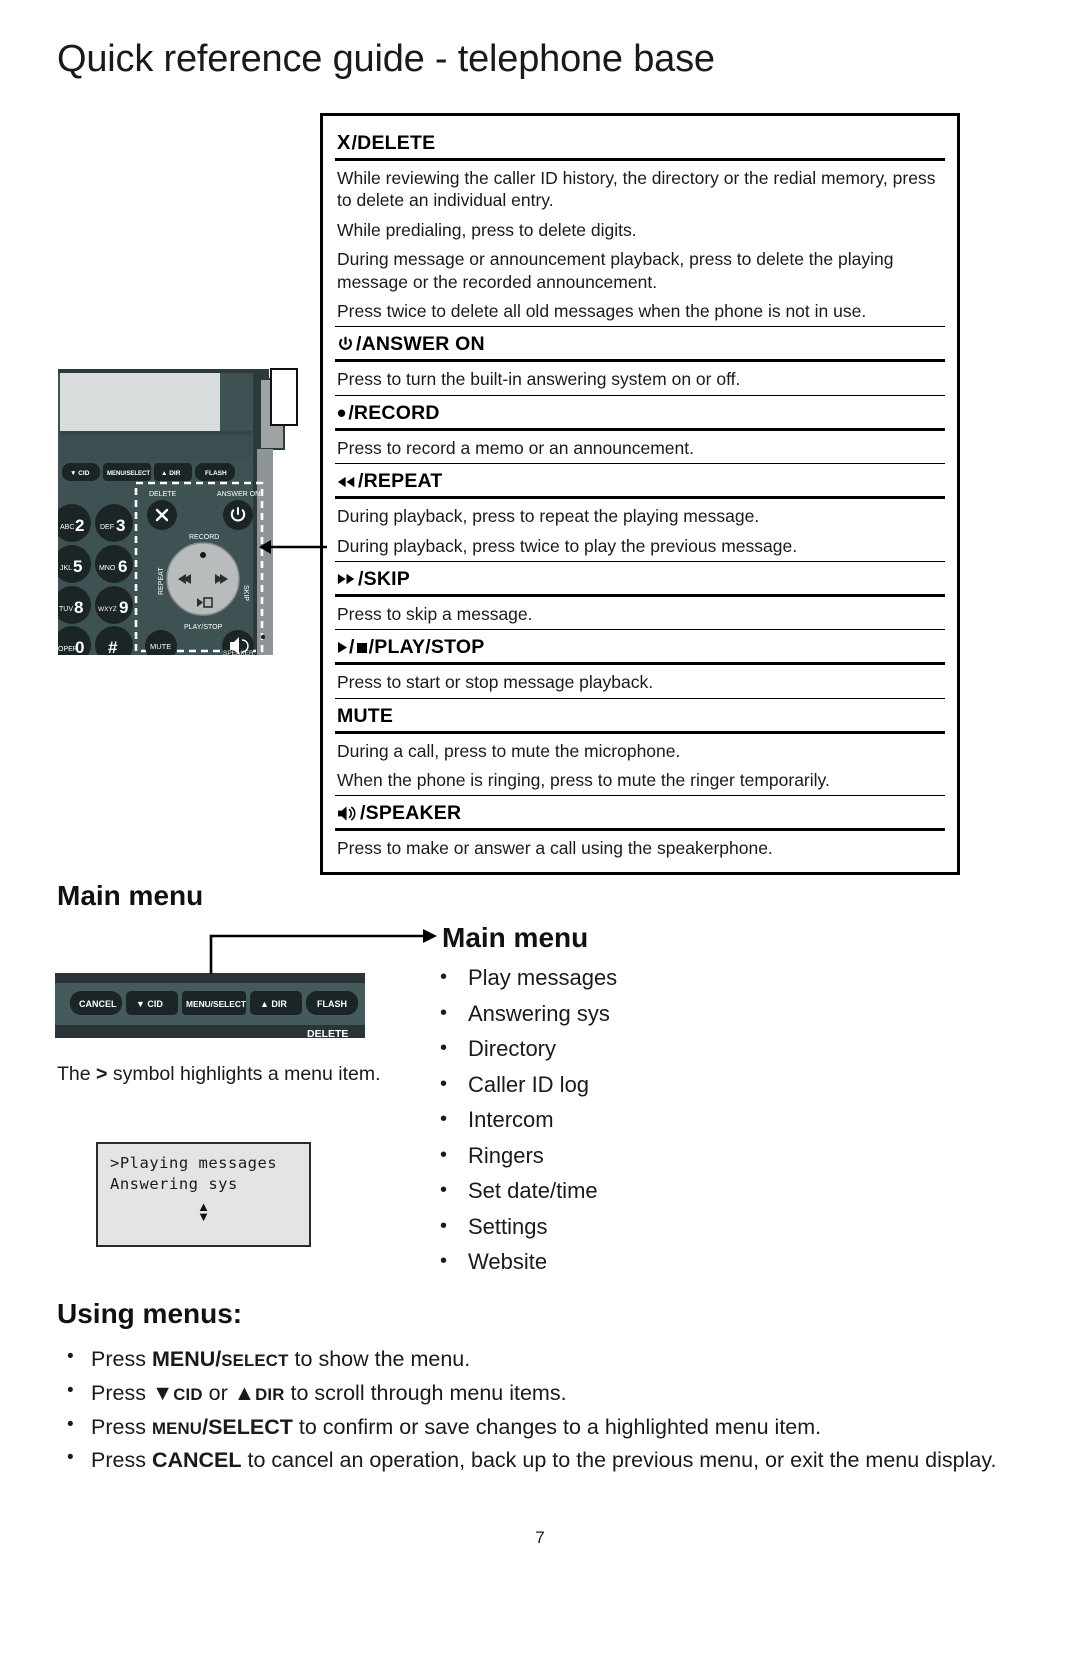 Image resolution: width=1080 pixels, height=1665 pixels. What do you see at coordinates (66, 609) in the screenshot?
I see `svg-text: TUV` at bounding box center [66, 609].